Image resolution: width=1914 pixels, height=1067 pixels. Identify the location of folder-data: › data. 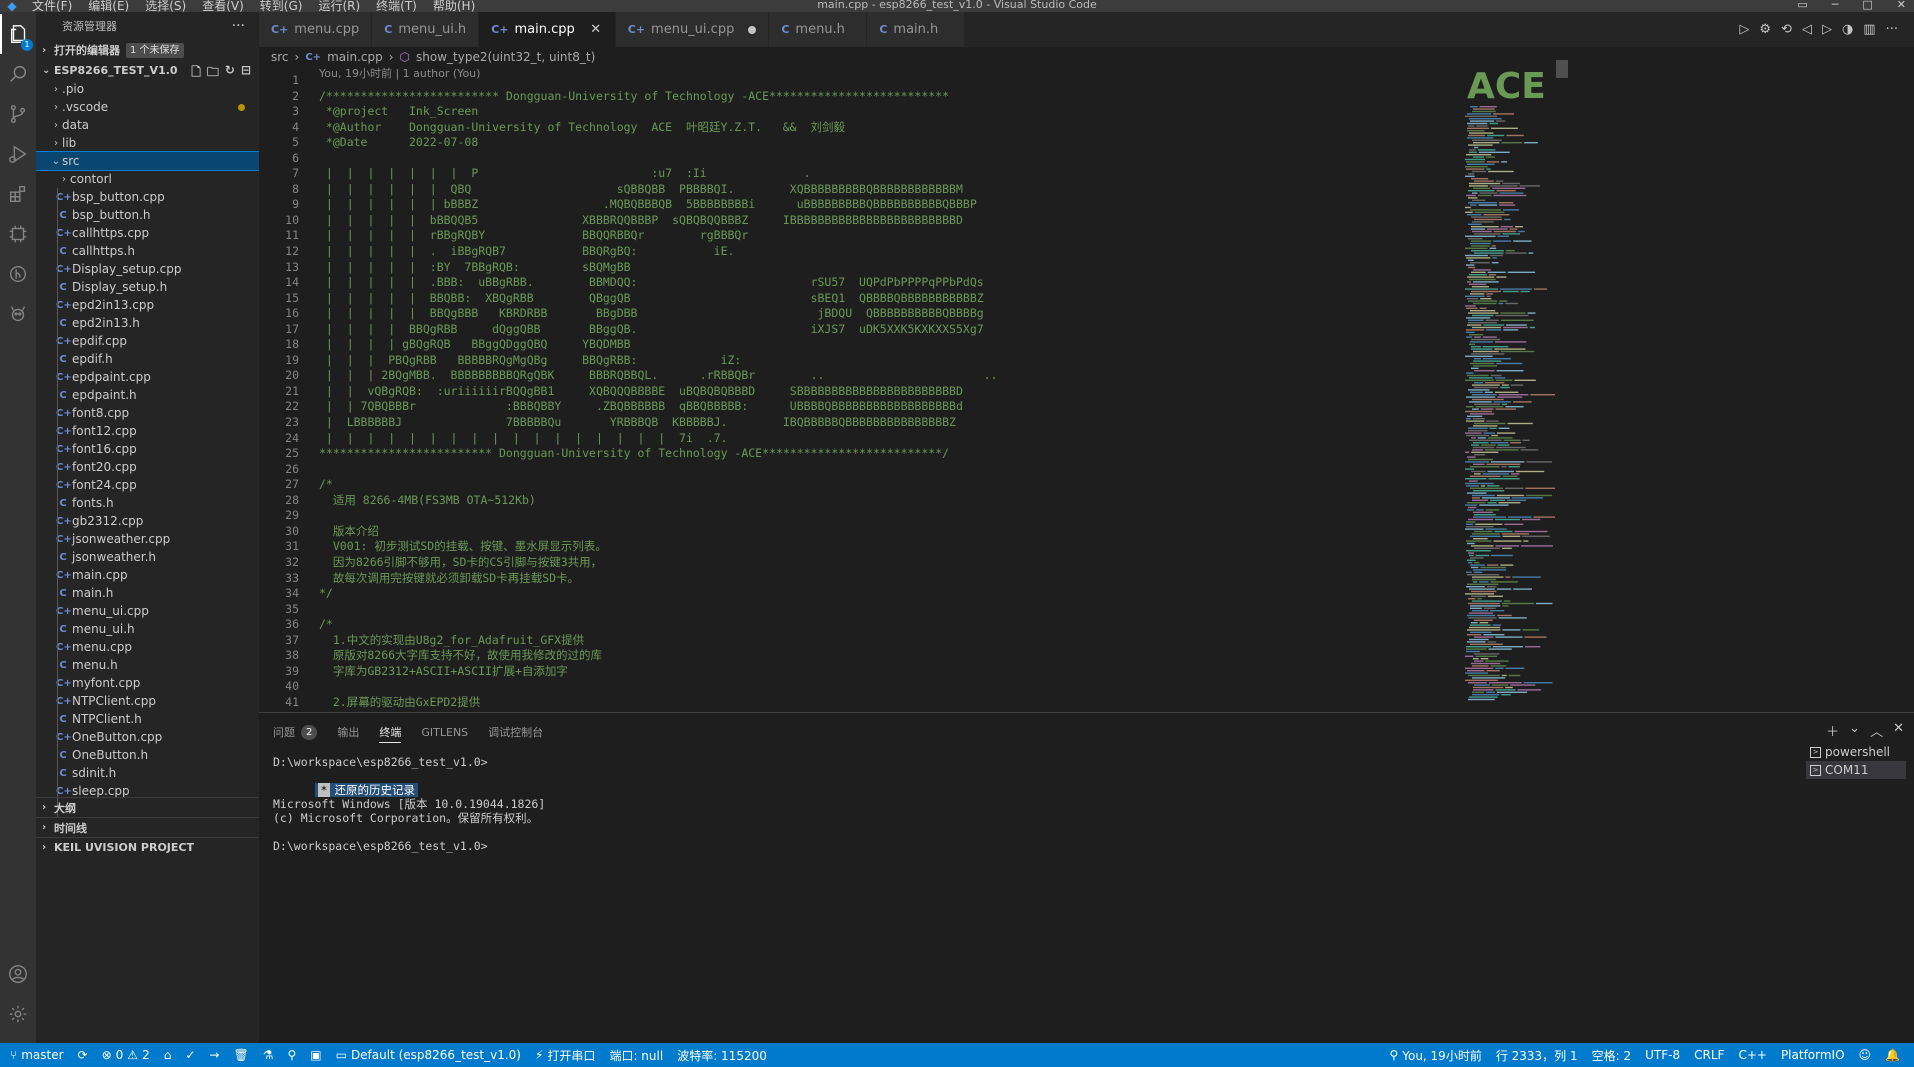
(147, 125).